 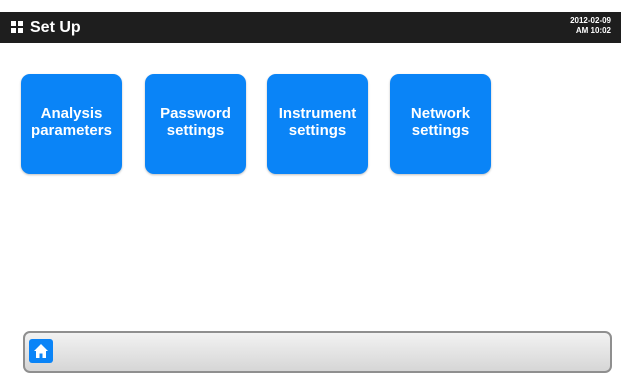 What do you see at coordinates (590, 20) in the screenshot?
I see `date-label: 2012-02-09` at bounding box center [590, 20].